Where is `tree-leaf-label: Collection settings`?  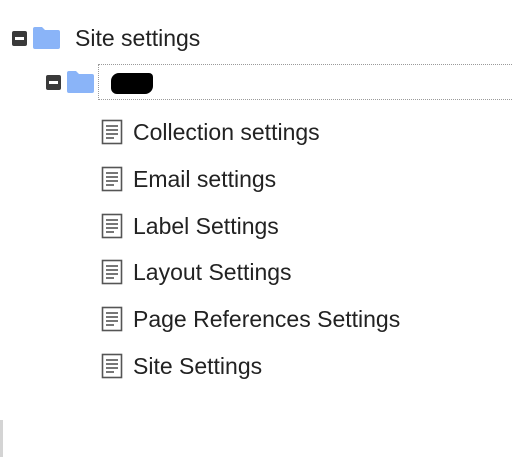
tree-leaf-label: Collection settings is located at coordinates (226, 132).